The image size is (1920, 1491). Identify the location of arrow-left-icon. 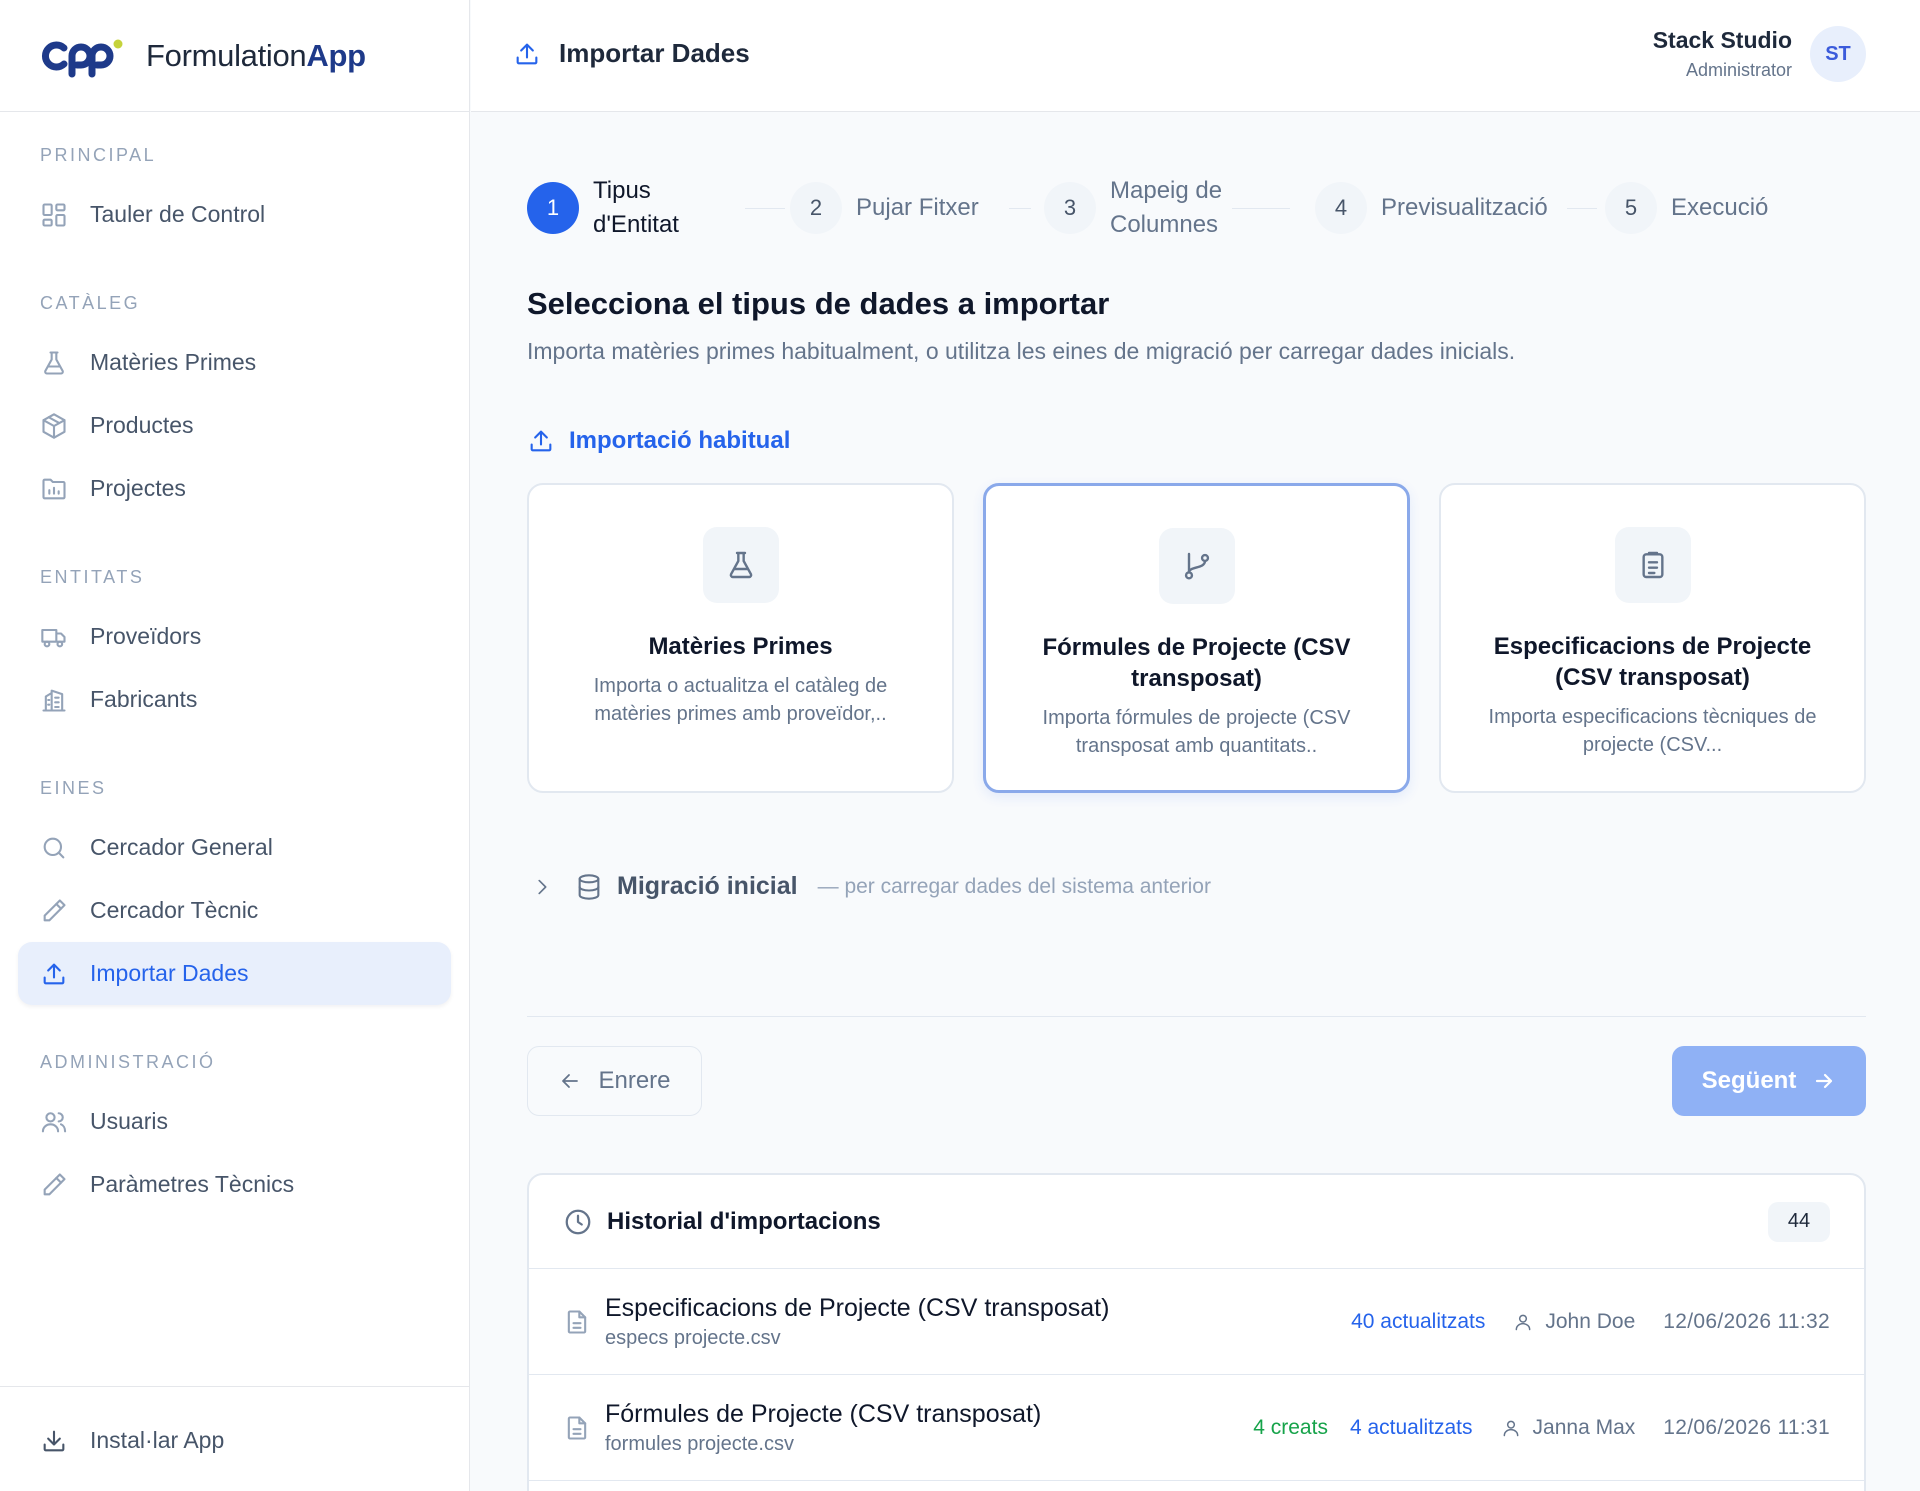
(570, 1081).